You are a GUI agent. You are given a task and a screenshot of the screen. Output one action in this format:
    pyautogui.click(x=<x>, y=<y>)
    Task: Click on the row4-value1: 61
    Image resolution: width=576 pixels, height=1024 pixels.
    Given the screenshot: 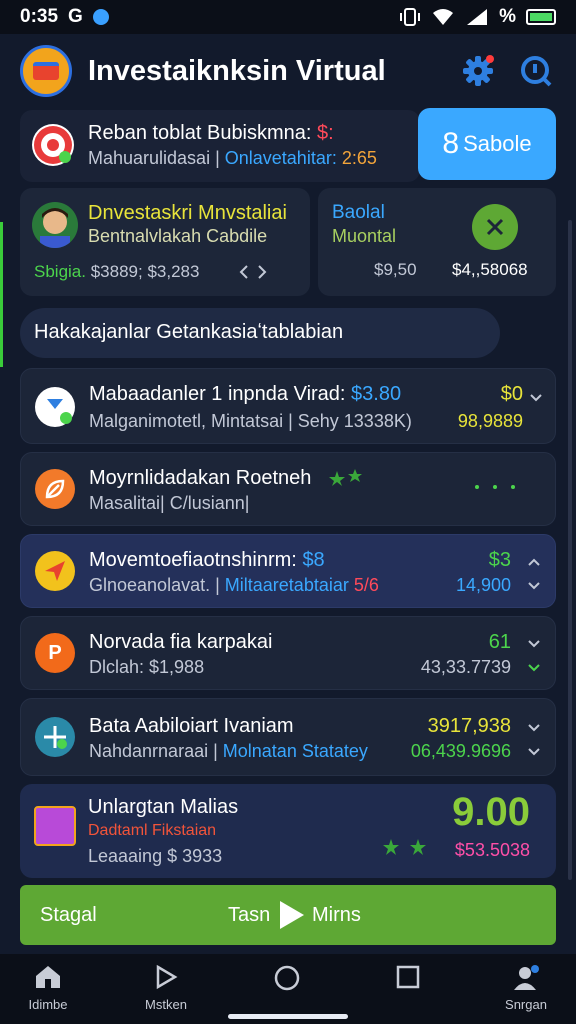 What is the action you would take?
    pyautogui.click(x=499, y=642)
    